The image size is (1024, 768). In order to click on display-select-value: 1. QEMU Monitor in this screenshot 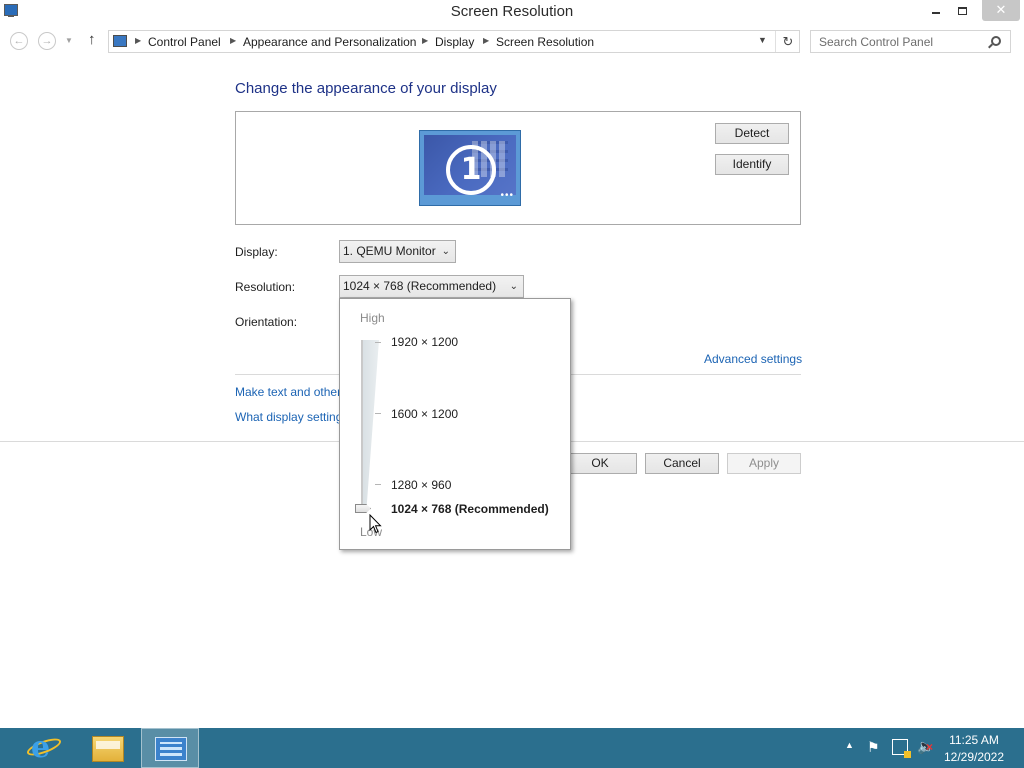, I will do `click(389, 251)`.